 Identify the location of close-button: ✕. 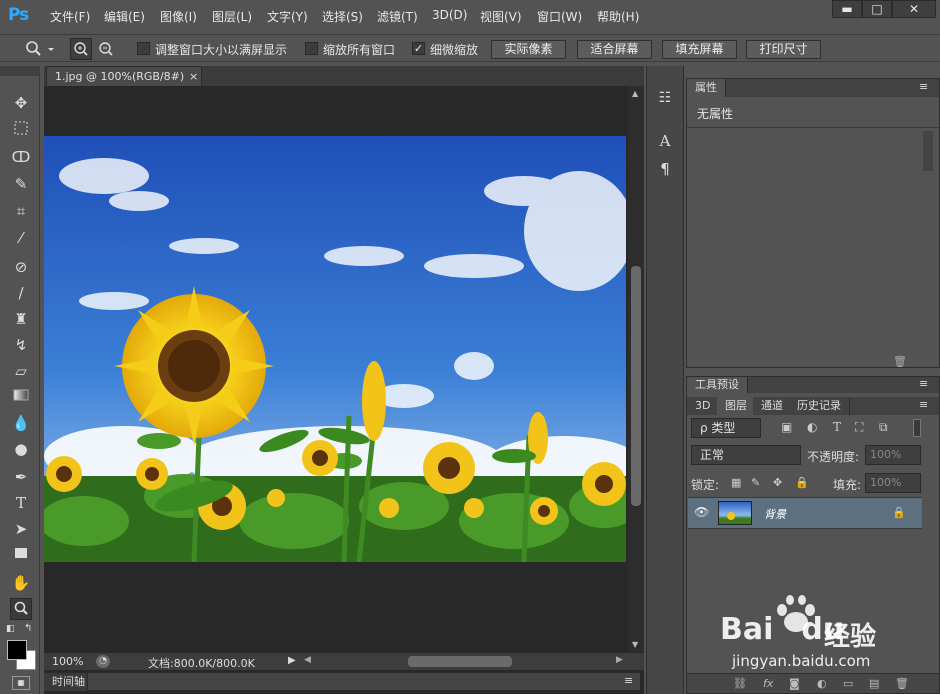
(914, 9).